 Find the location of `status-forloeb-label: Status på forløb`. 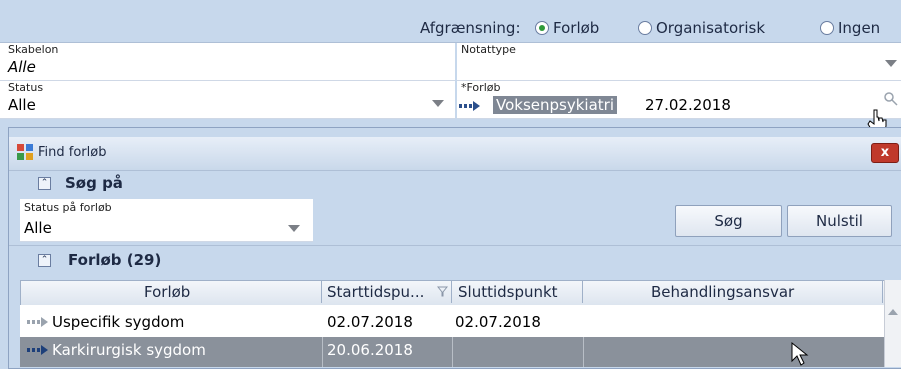

status-forloeb-label: Status på forløb is located at coordinates (68, 207).